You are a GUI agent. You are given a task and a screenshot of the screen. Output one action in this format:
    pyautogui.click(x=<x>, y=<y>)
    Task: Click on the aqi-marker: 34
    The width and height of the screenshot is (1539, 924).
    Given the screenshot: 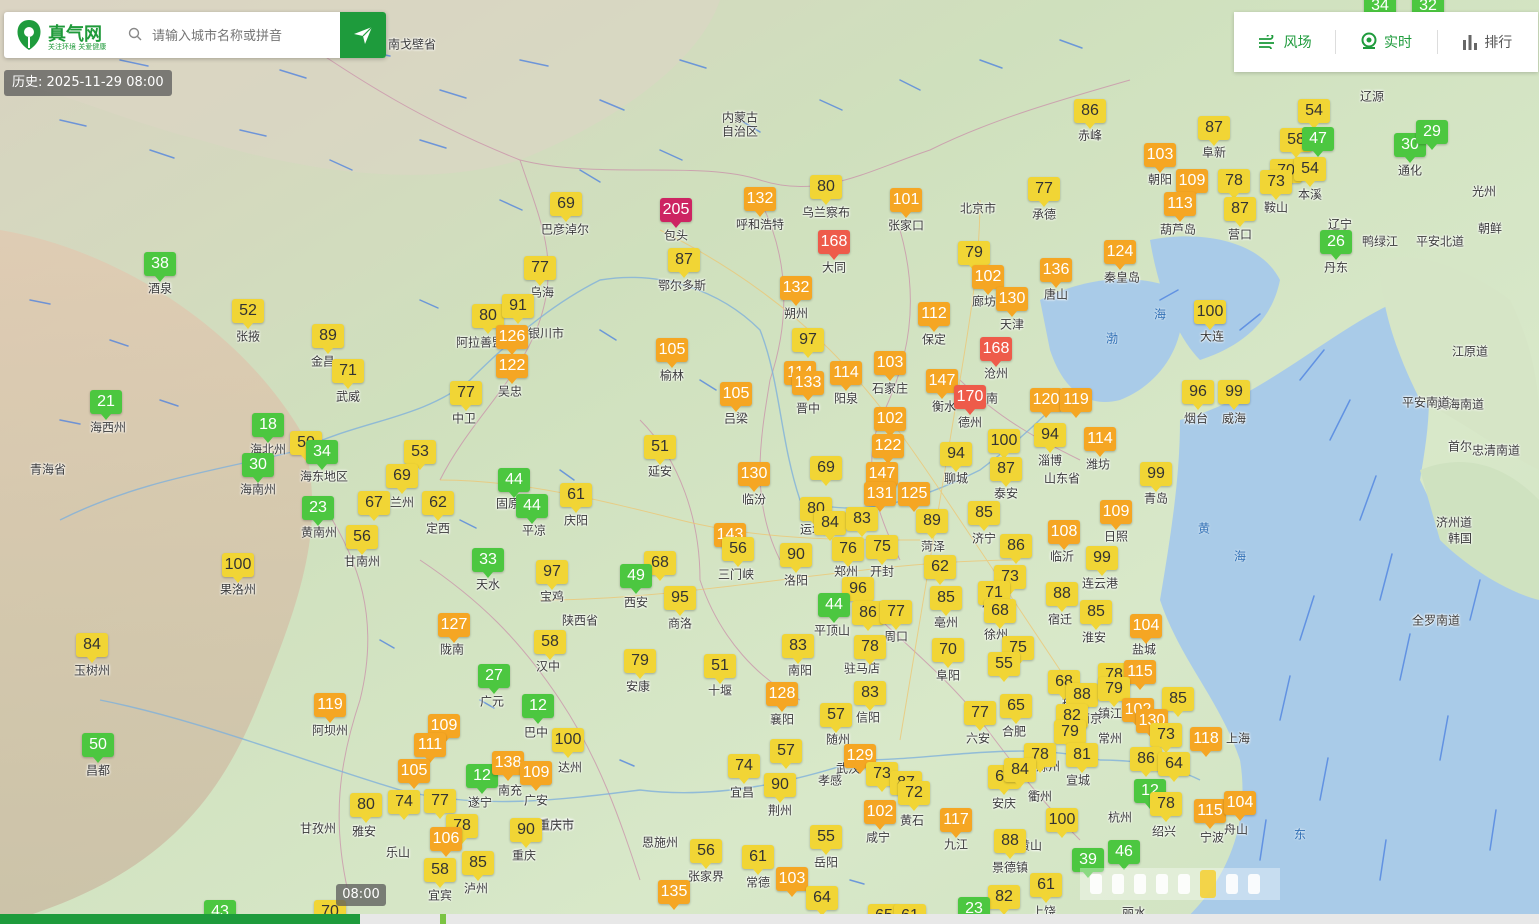 What is the action you would take?
    pyautogui.click(x=322, y=455)
    